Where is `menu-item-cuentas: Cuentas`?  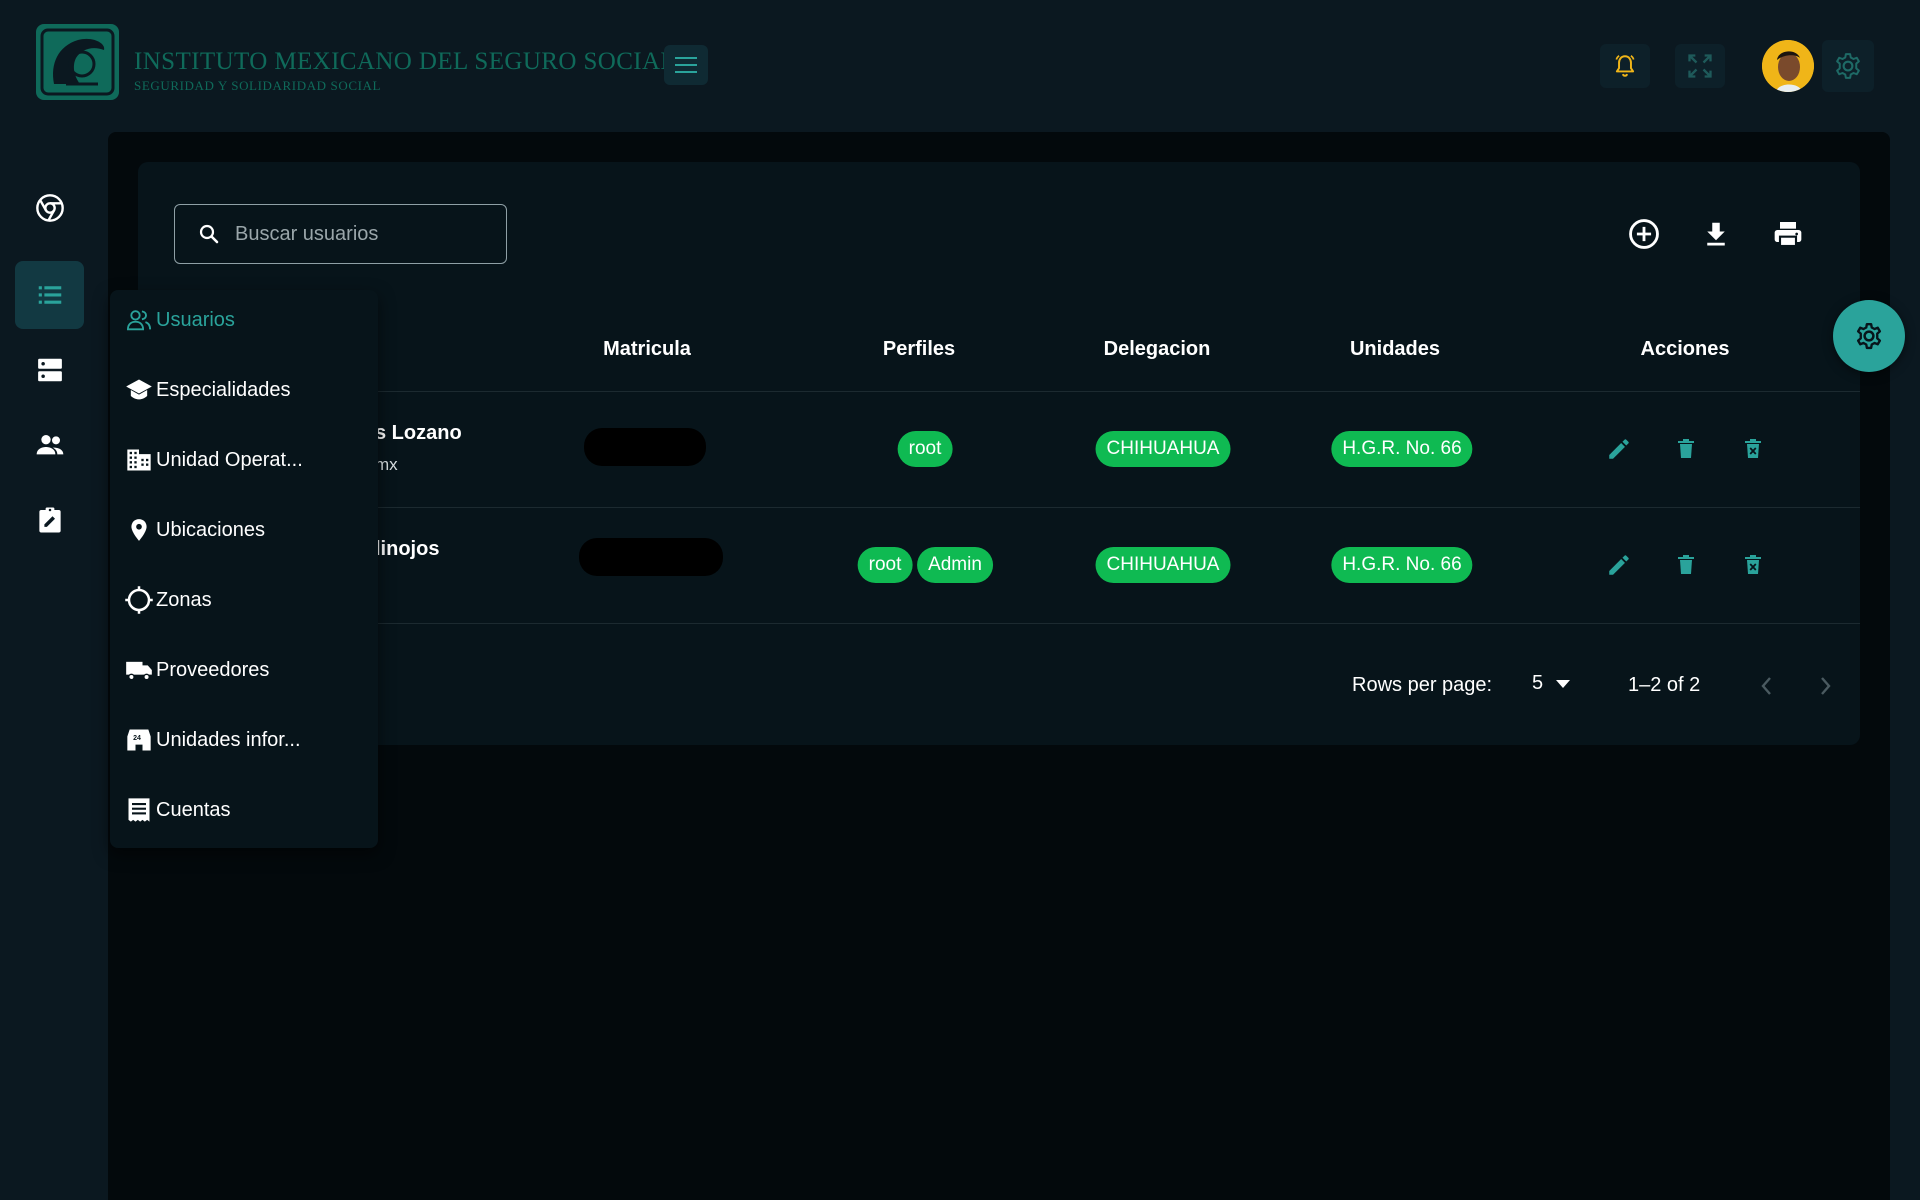 menu-item-cuentas: Cuentas is located at coordinates (177, 810).